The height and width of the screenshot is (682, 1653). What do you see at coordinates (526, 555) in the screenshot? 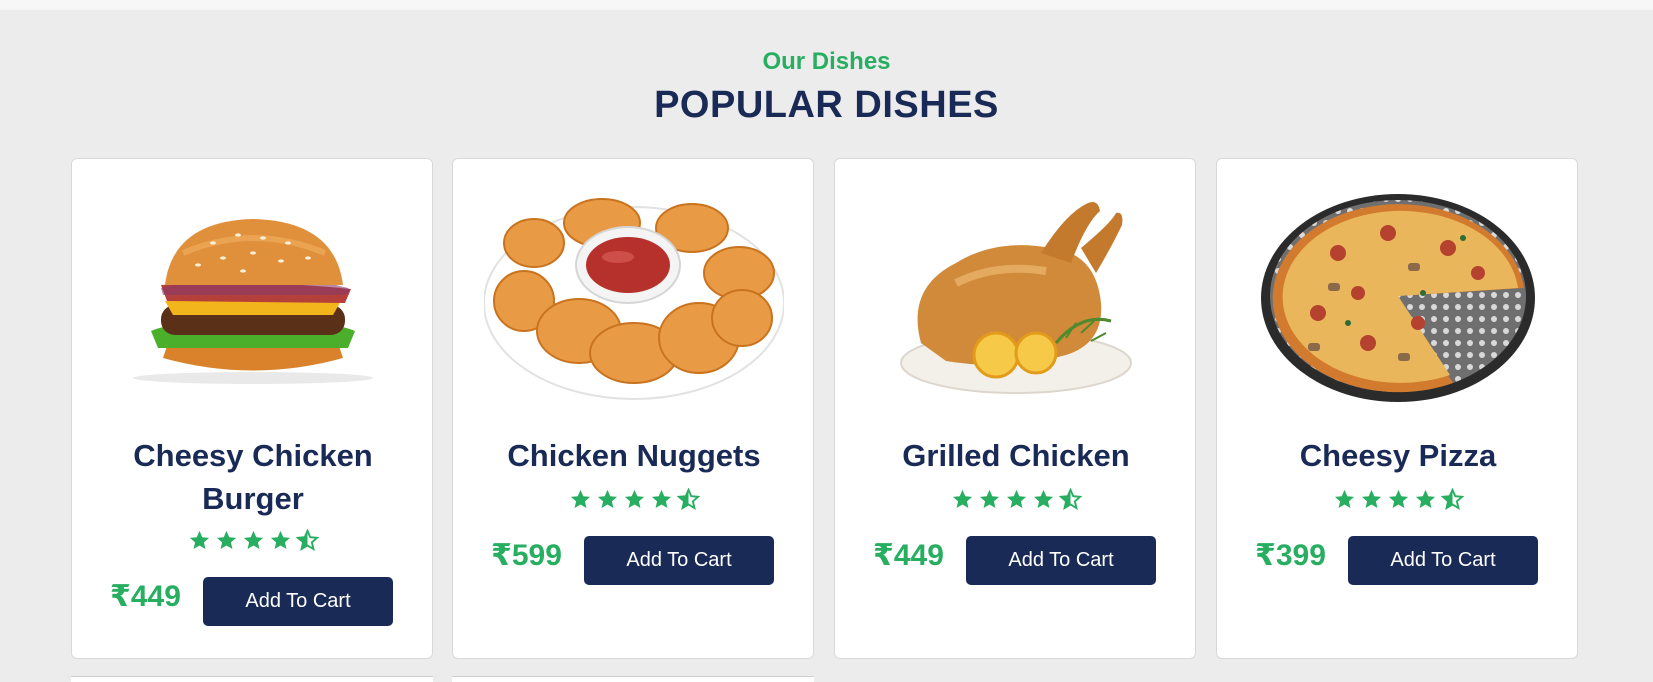
I see `dish-price: ₹599` at bounding box center [526, 555].